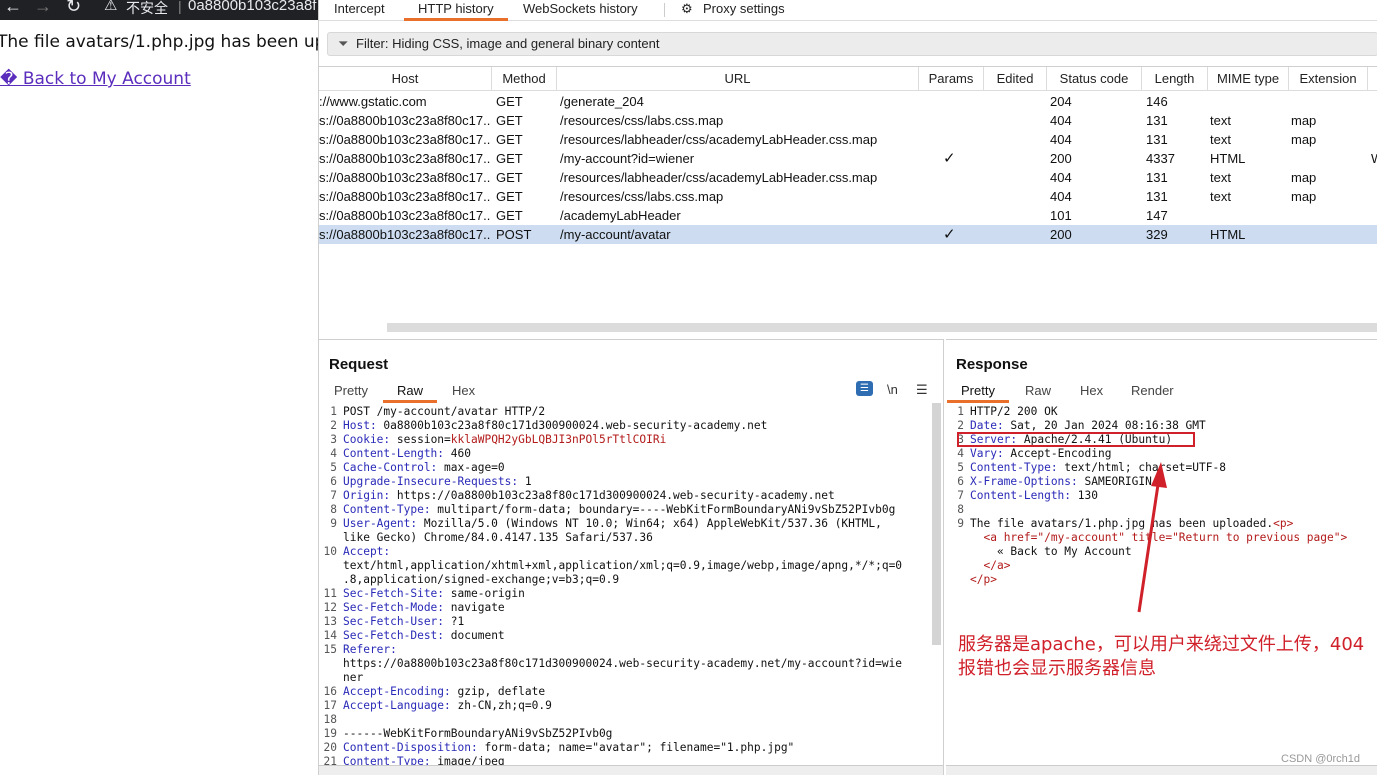 This screenshot has width=1377, height=775. What do you see at coordinates (370, 649) in the screenshot?
I see `request-line: Referer:` at bounding box center [370, 649].